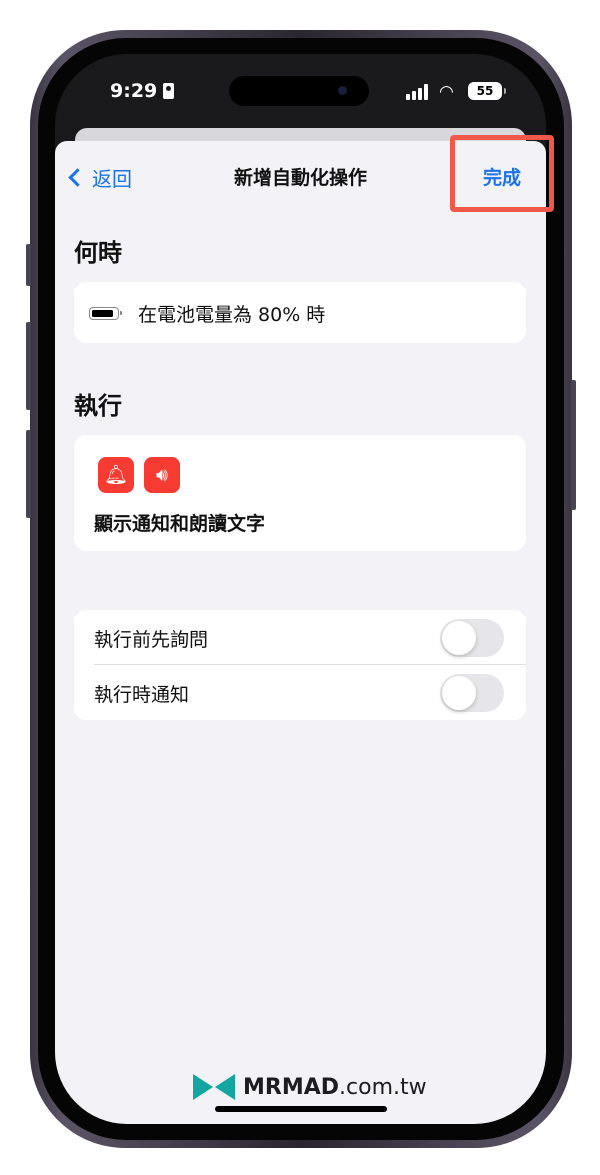  Describe the element at coordinates (142, 695) in the screenshot. I see `option-label: 執行時通知` at that location.